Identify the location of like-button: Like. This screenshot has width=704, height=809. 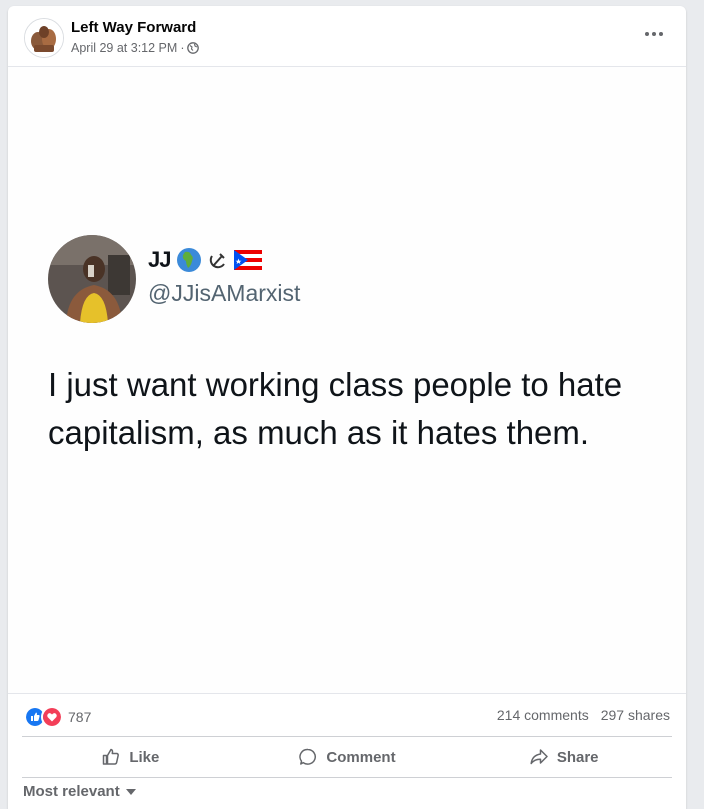
(130, 757).